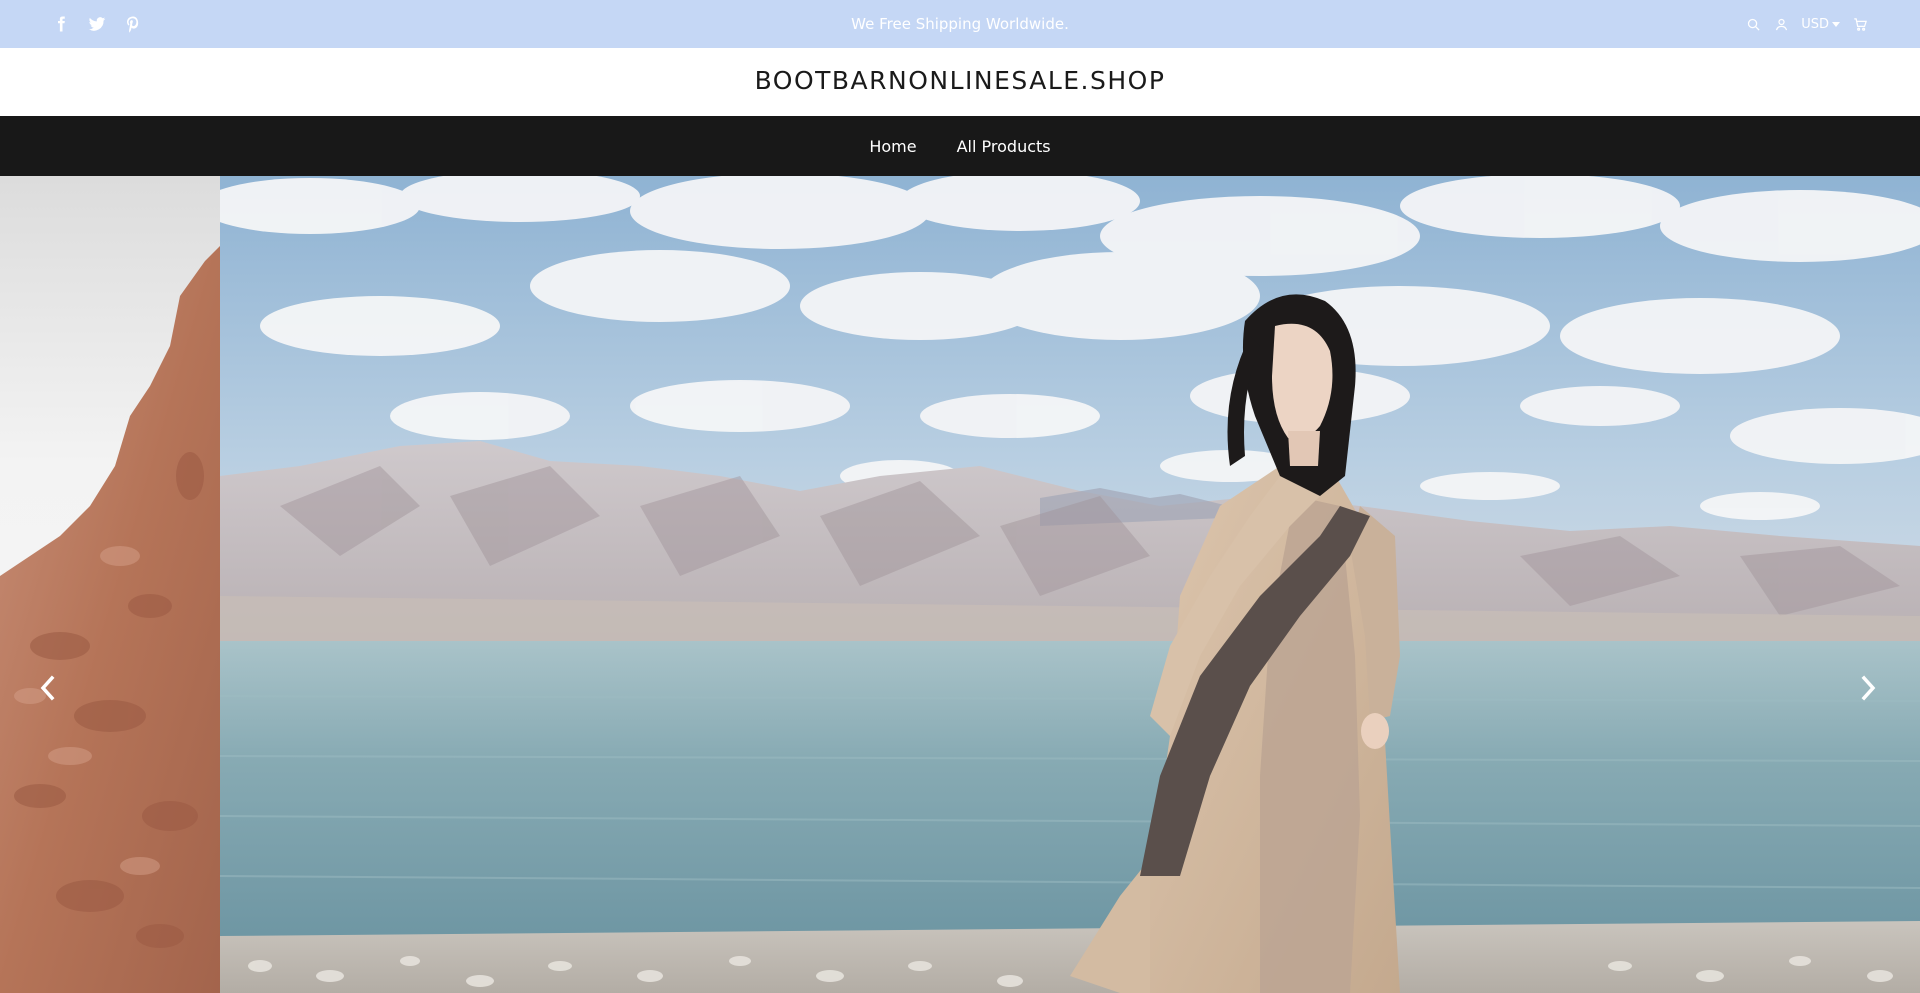 The width and height of the screenshot is (1920, 993). I want to click on user-icon, so click(1781, 24).